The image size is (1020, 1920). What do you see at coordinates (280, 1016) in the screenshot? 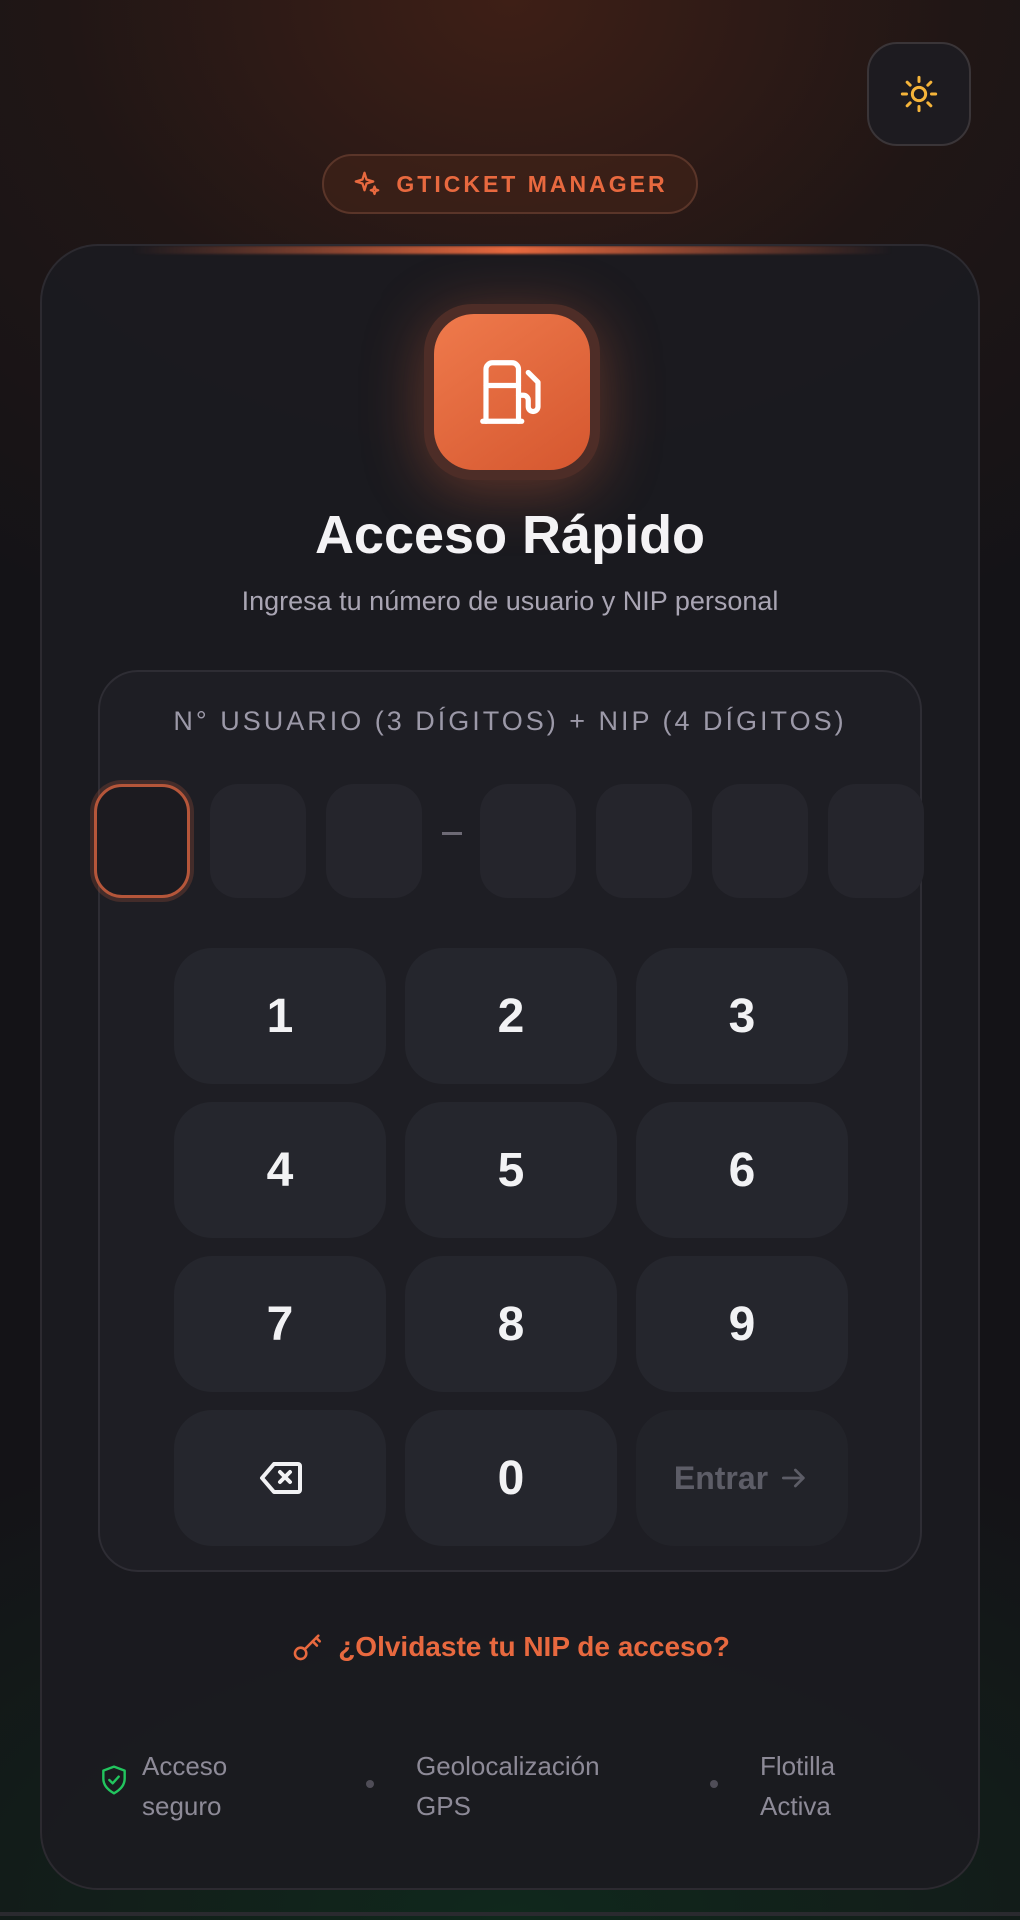
I see `keypad-key-1: 1` at bounding box center [280, 1016].